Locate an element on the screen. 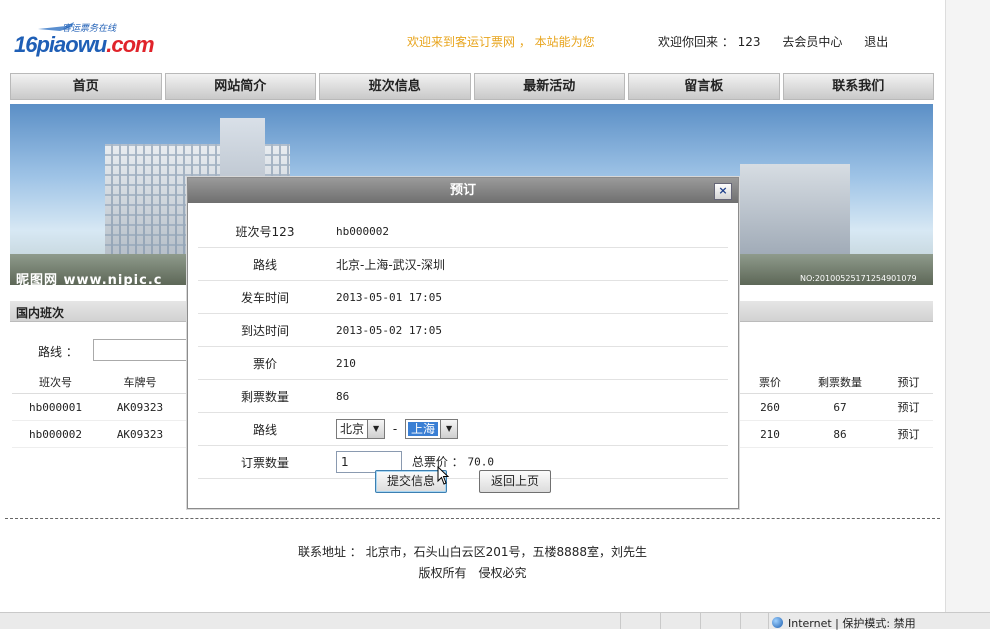  nav-item-about: 网站简介 is located at coordinates (240, 86).